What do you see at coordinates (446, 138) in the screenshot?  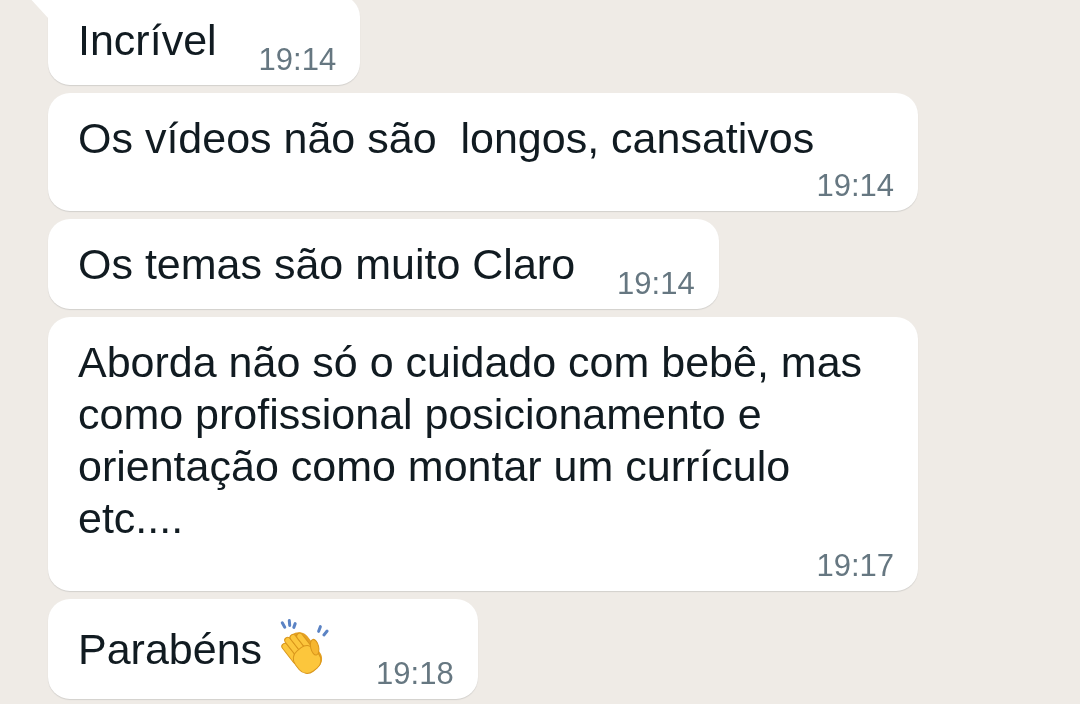 I see `message-text: Os vídeos não são longos, cansativos` at bounding box center [446, 138].